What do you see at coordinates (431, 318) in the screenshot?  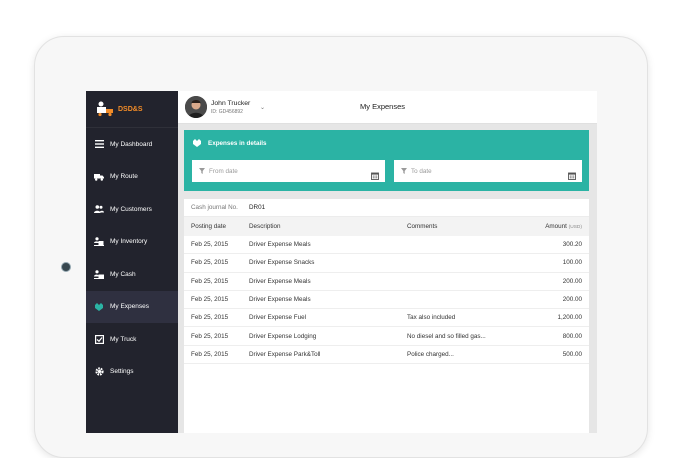 I see `cell-comments: Tax also included` at bounding box center [431, 318].